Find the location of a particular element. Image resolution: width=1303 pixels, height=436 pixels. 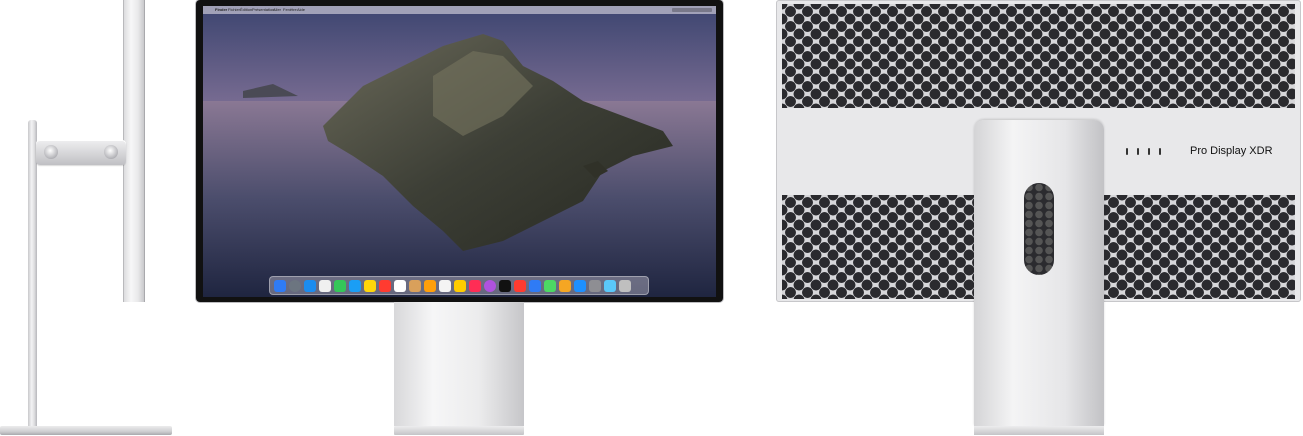

front-view-stand-neck is located at coordinates (459, 364).